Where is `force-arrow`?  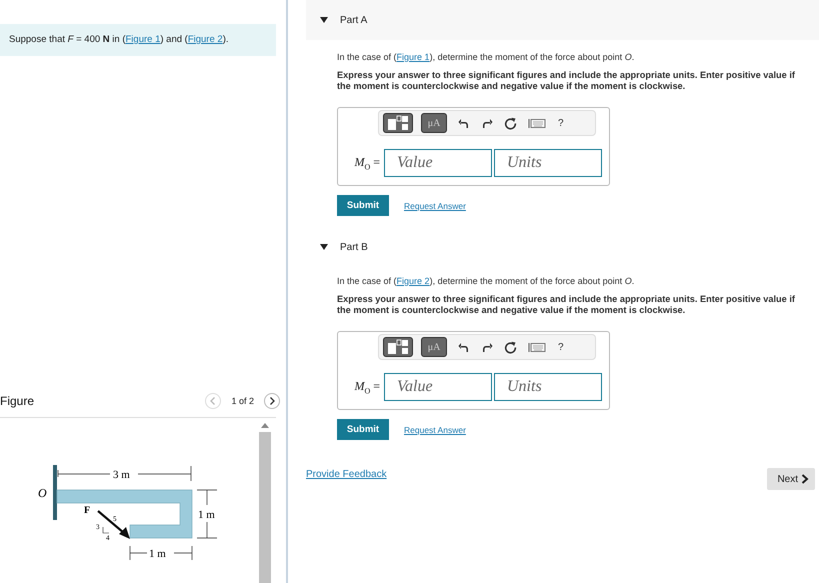
force-arrow is located at coordinates (113, 524).